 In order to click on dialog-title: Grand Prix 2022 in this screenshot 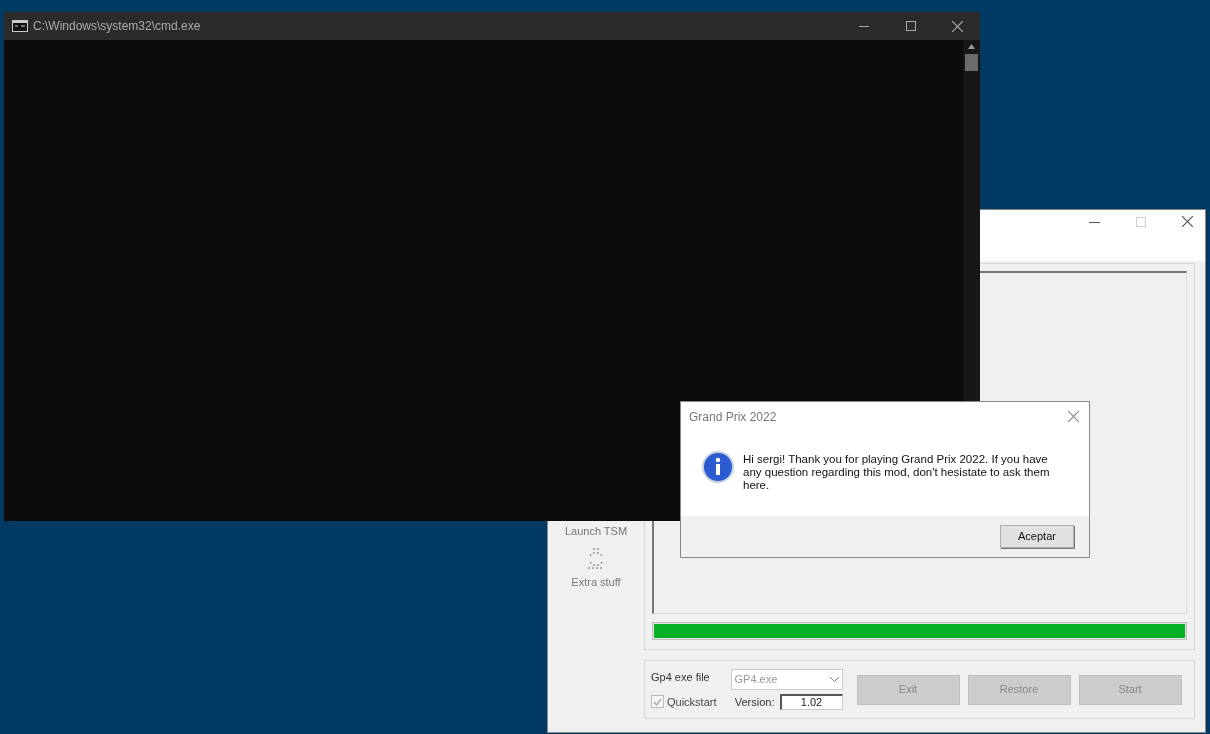, I will do `click(733, 417)`.